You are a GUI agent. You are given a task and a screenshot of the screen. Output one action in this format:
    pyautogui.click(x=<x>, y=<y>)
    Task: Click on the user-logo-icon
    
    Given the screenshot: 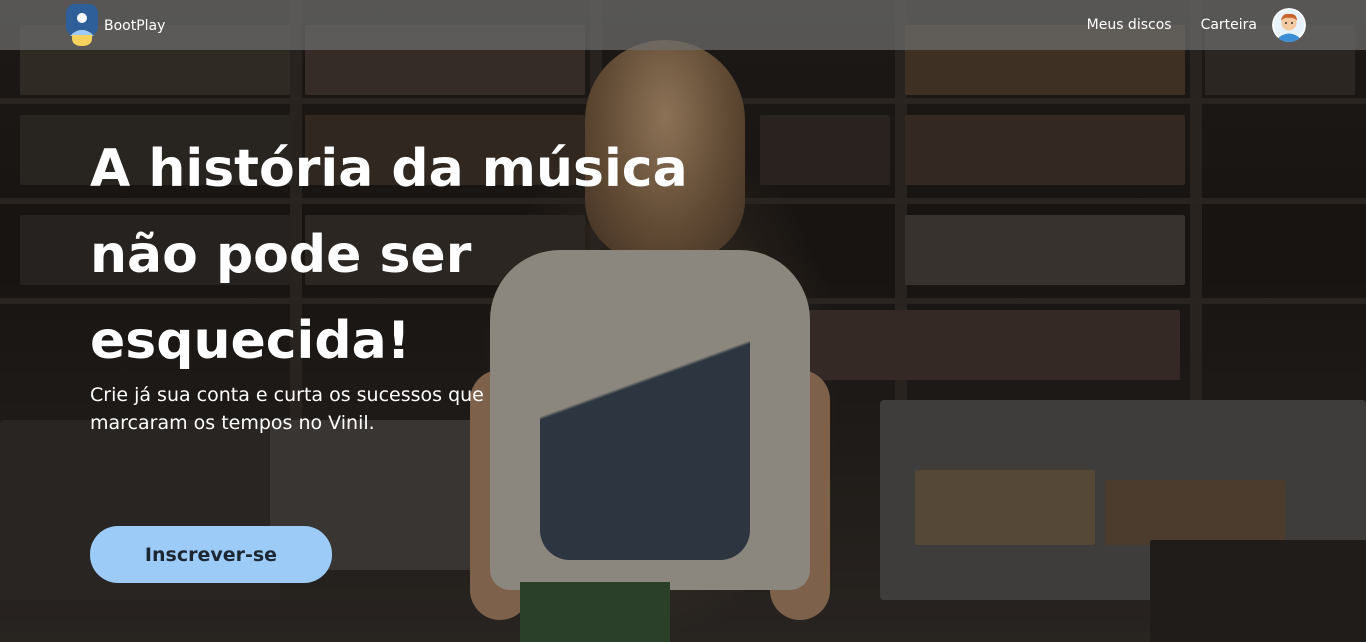 What is the action you would take?
    pyautogui.click(x=82, y=25)
    